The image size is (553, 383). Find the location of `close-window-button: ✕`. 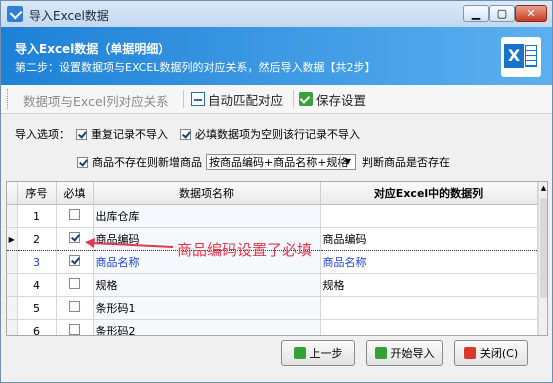

close-window-button: ✕ is located at coordinates (531, 13).